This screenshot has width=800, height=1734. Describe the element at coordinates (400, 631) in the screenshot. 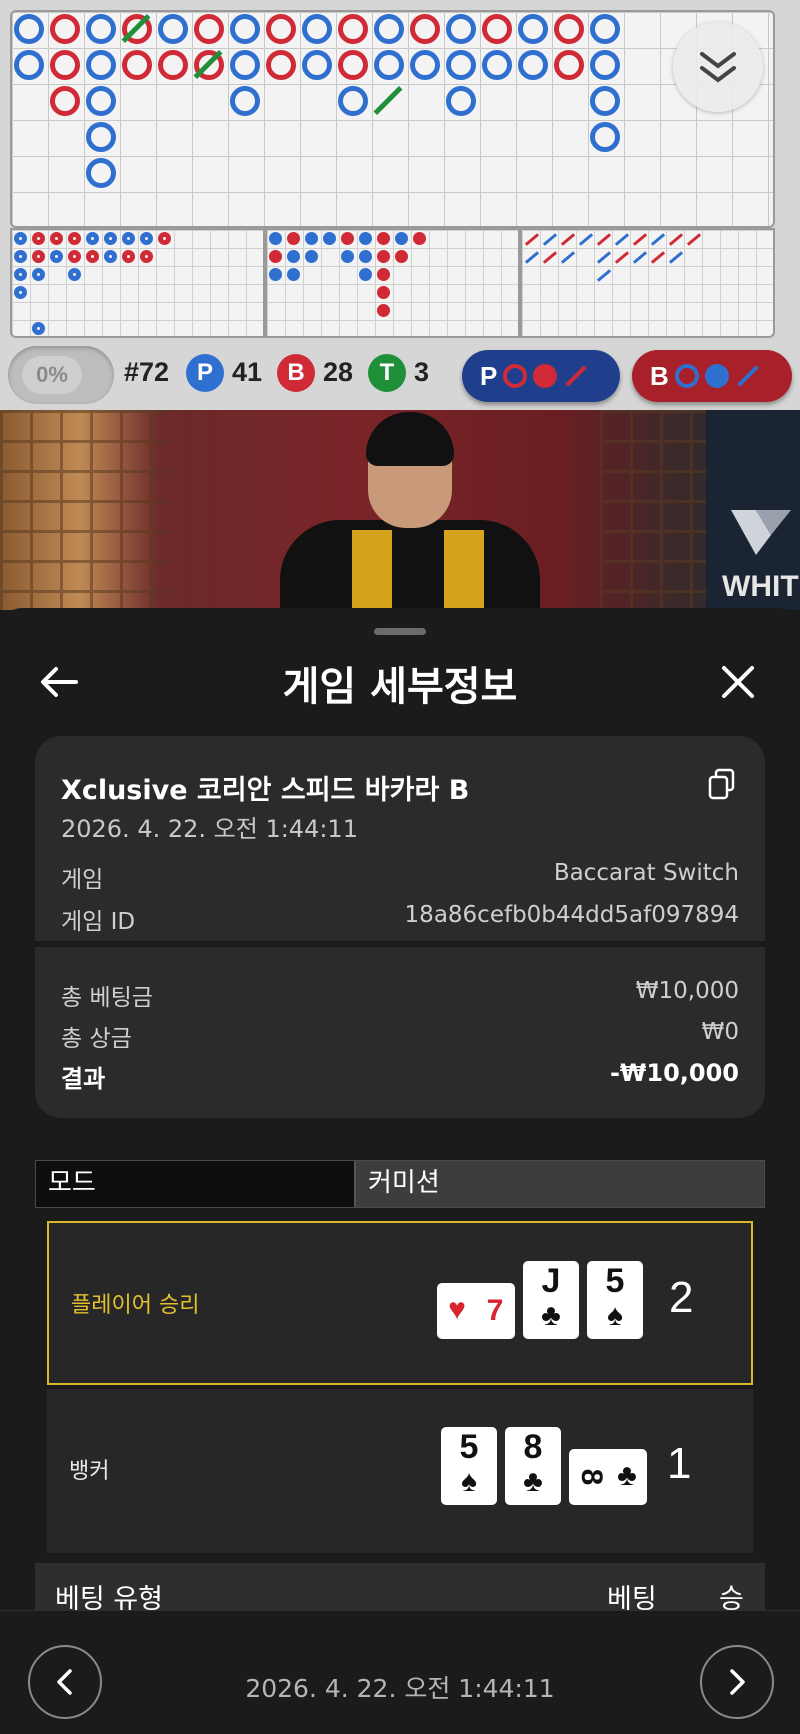

I see `sheet-drag-handle` at that location.